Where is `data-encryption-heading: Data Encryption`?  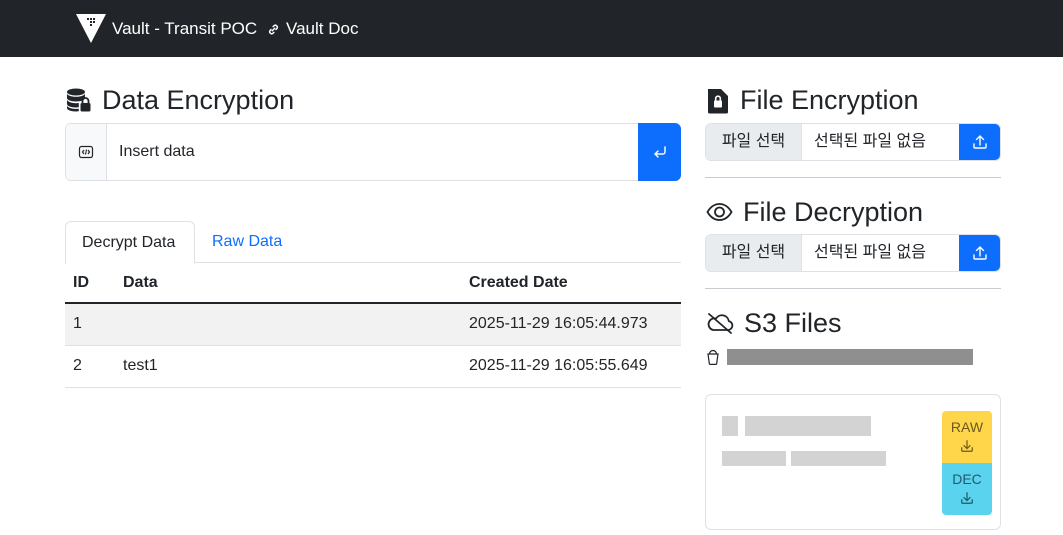 data-encryption-heading: Data Encryption is located at coordinates (180, 100).